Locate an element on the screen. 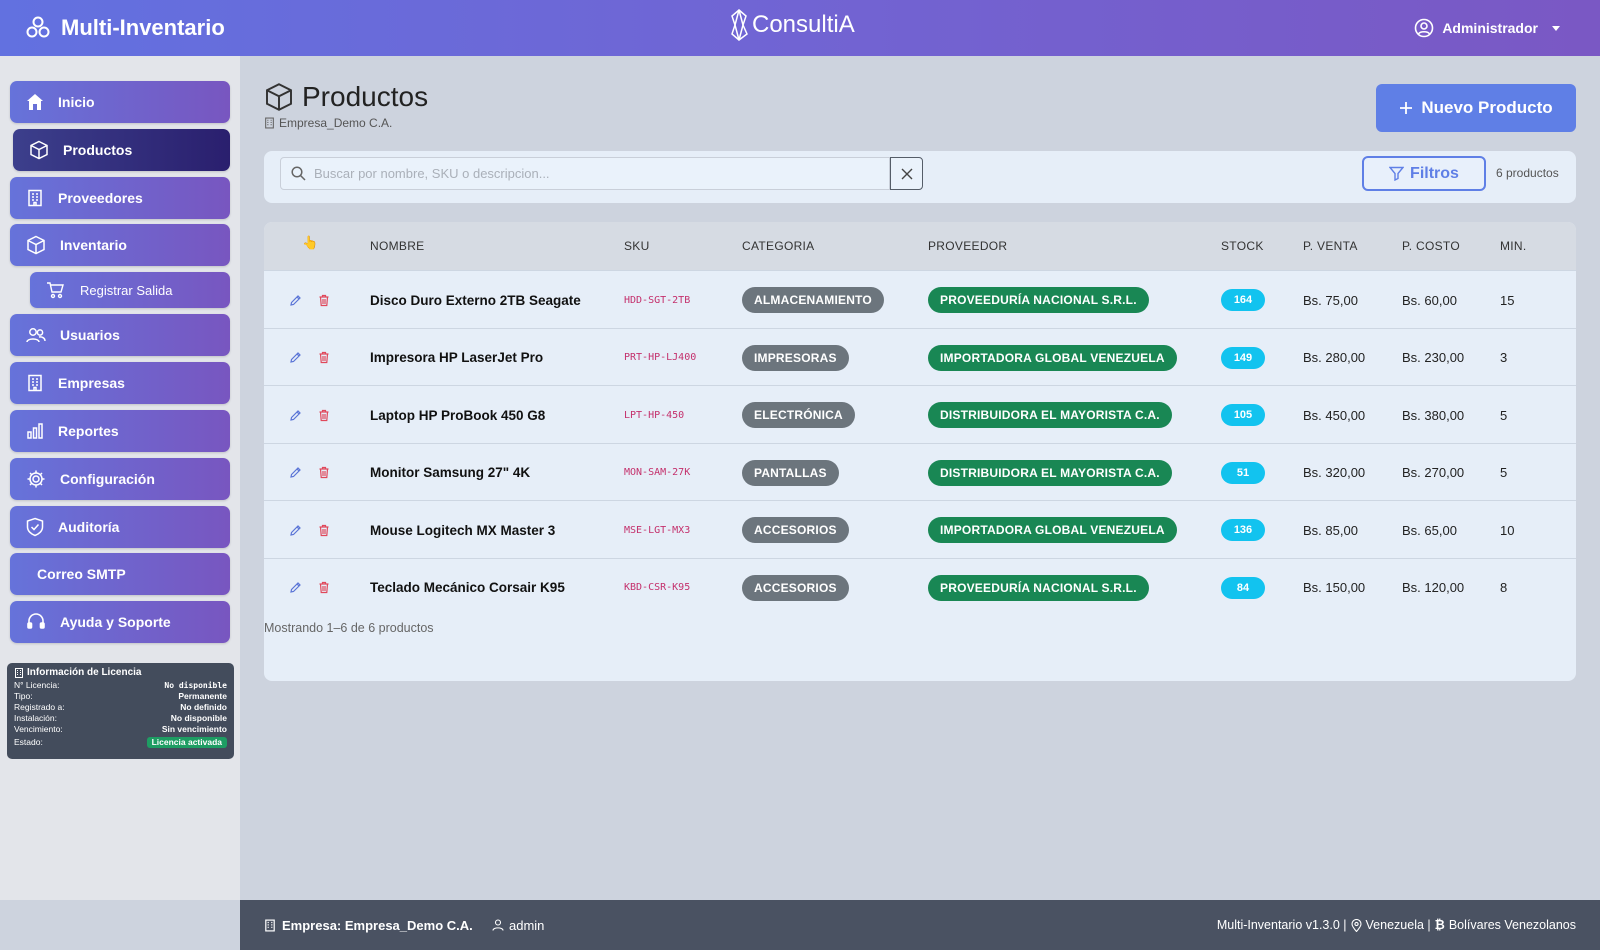 The image size is (1600, 950). sidebar-item-correo-smtp: Correo SMTP is located at coordinates (120, 574).